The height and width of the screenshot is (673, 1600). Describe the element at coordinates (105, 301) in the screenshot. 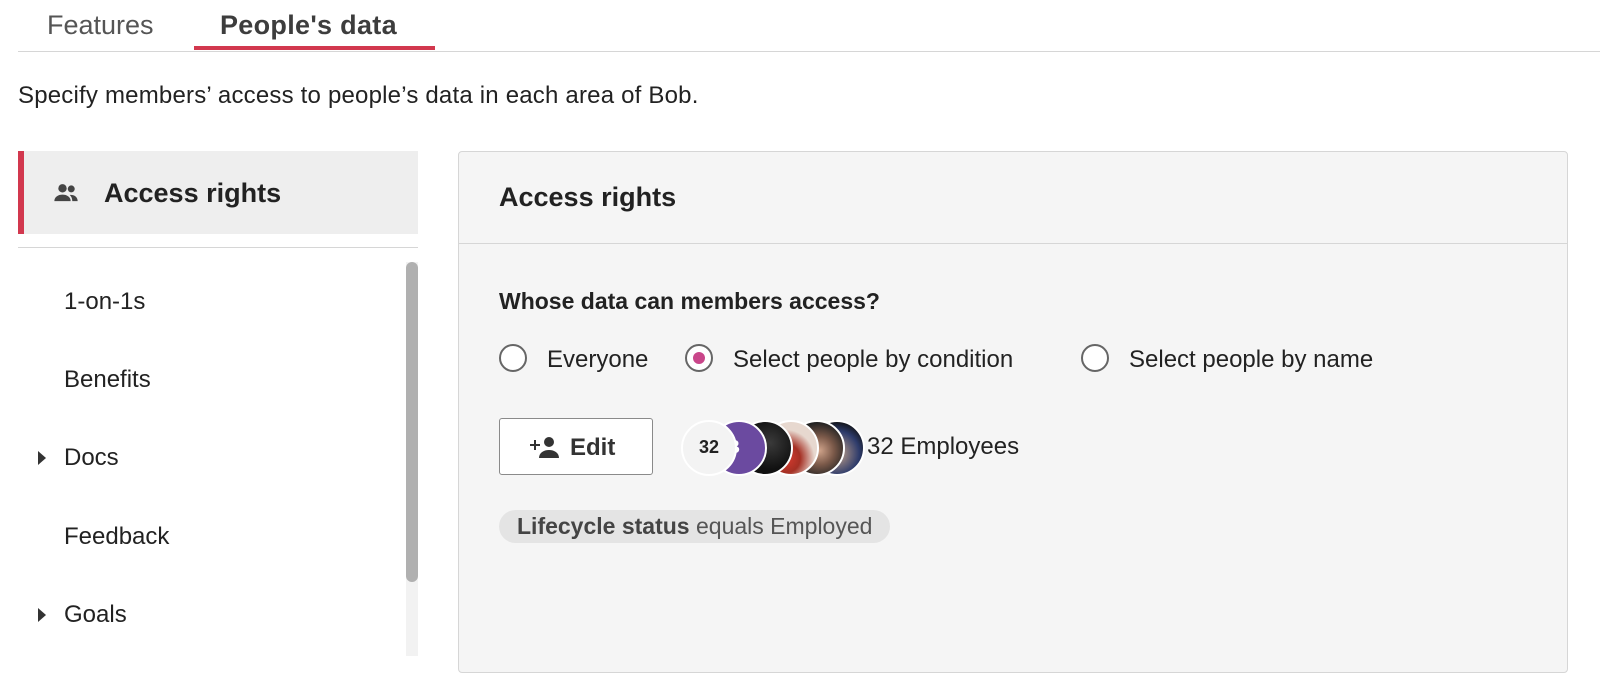

I see `sidebar-item-label: 1-on-1s` at that location.